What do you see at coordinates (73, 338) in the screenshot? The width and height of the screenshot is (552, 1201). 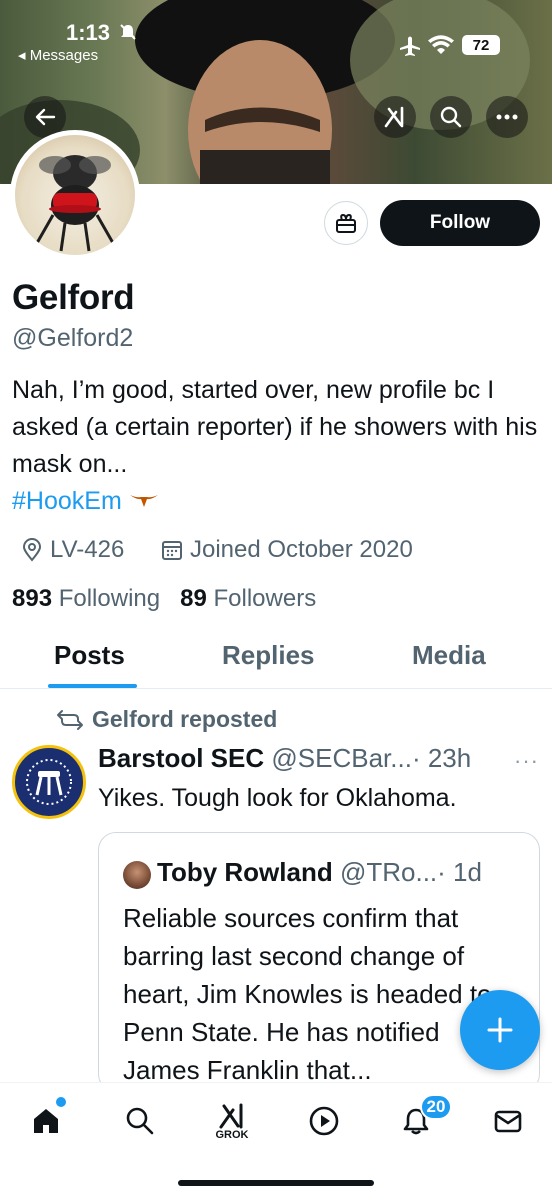 I see `profile-handle: @Gelford2` at bounding box center [73, 338].